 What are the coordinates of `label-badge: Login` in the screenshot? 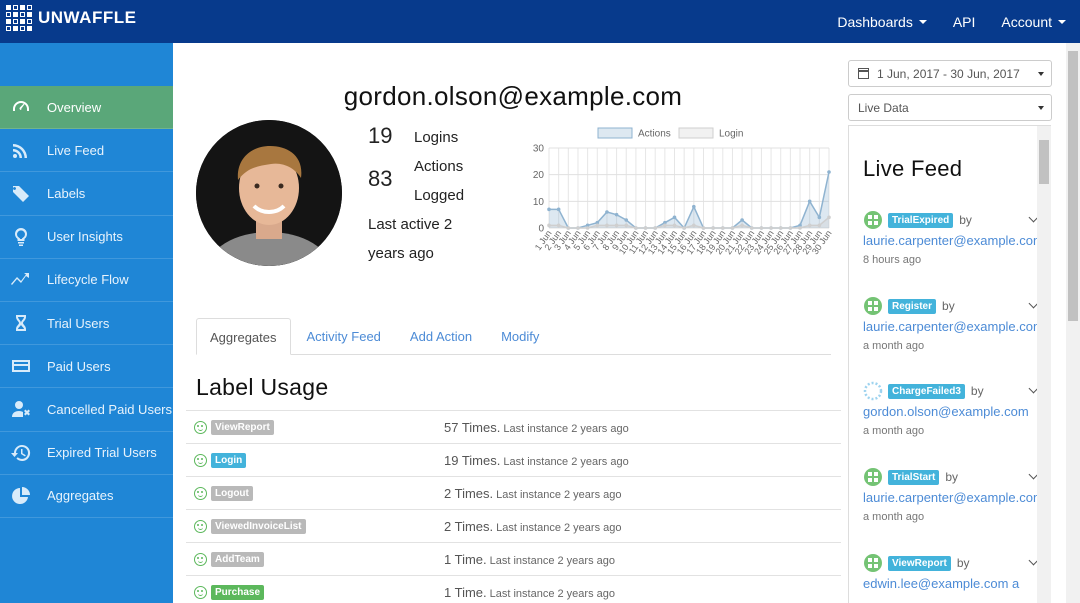 It's located at (229, 460).